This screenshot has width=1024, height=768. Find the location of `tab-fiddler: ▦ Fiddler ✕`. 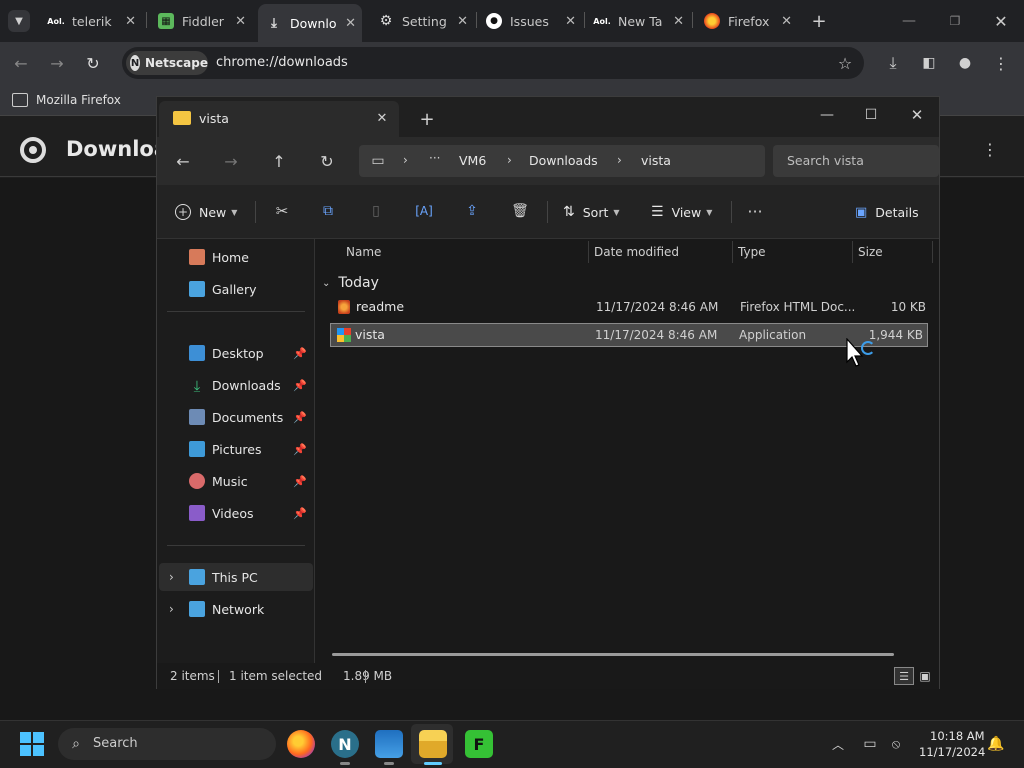

tab-fiddler: ▦ Fiddler ✕ is located at coordinates (201, 21).